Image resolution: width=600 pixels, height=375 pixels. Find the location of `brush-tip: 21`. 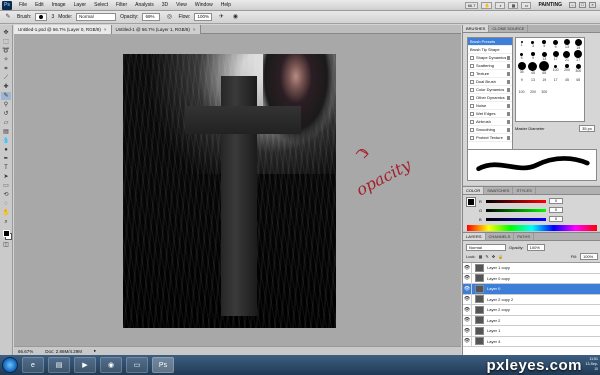

brush-tip: 21 is located at coordinates (567, 56).